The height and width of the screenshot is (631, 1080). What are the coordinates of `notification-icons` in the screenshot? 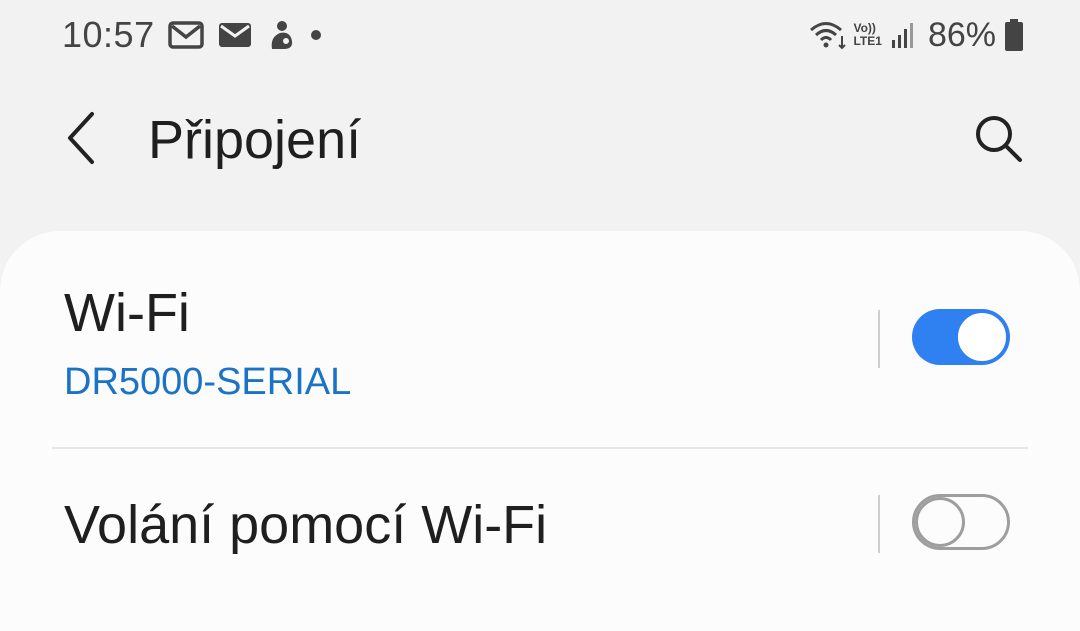 It's located at (252, 35).